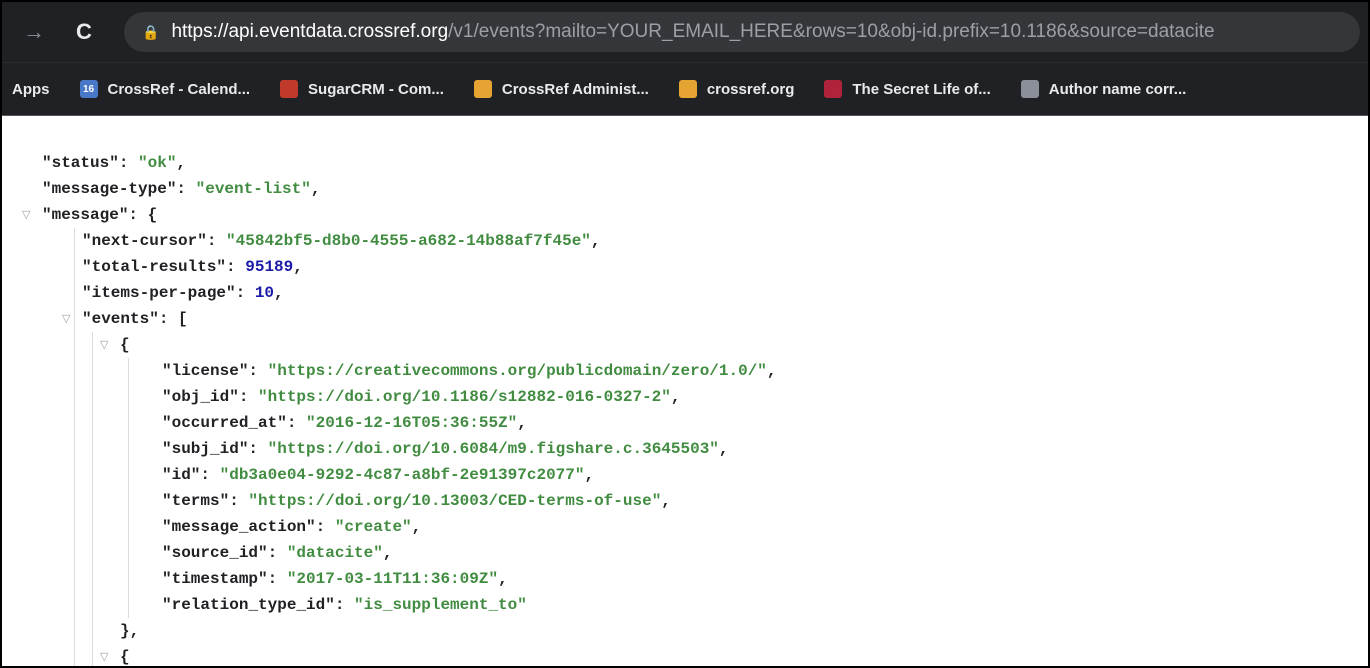 Image resolution: width=1370 pixels, height=668 pixels. What do you see at coordinates (109, 189) in the screenshot?
I see `json-key: "message-type"` at bounding box center [109, 189].